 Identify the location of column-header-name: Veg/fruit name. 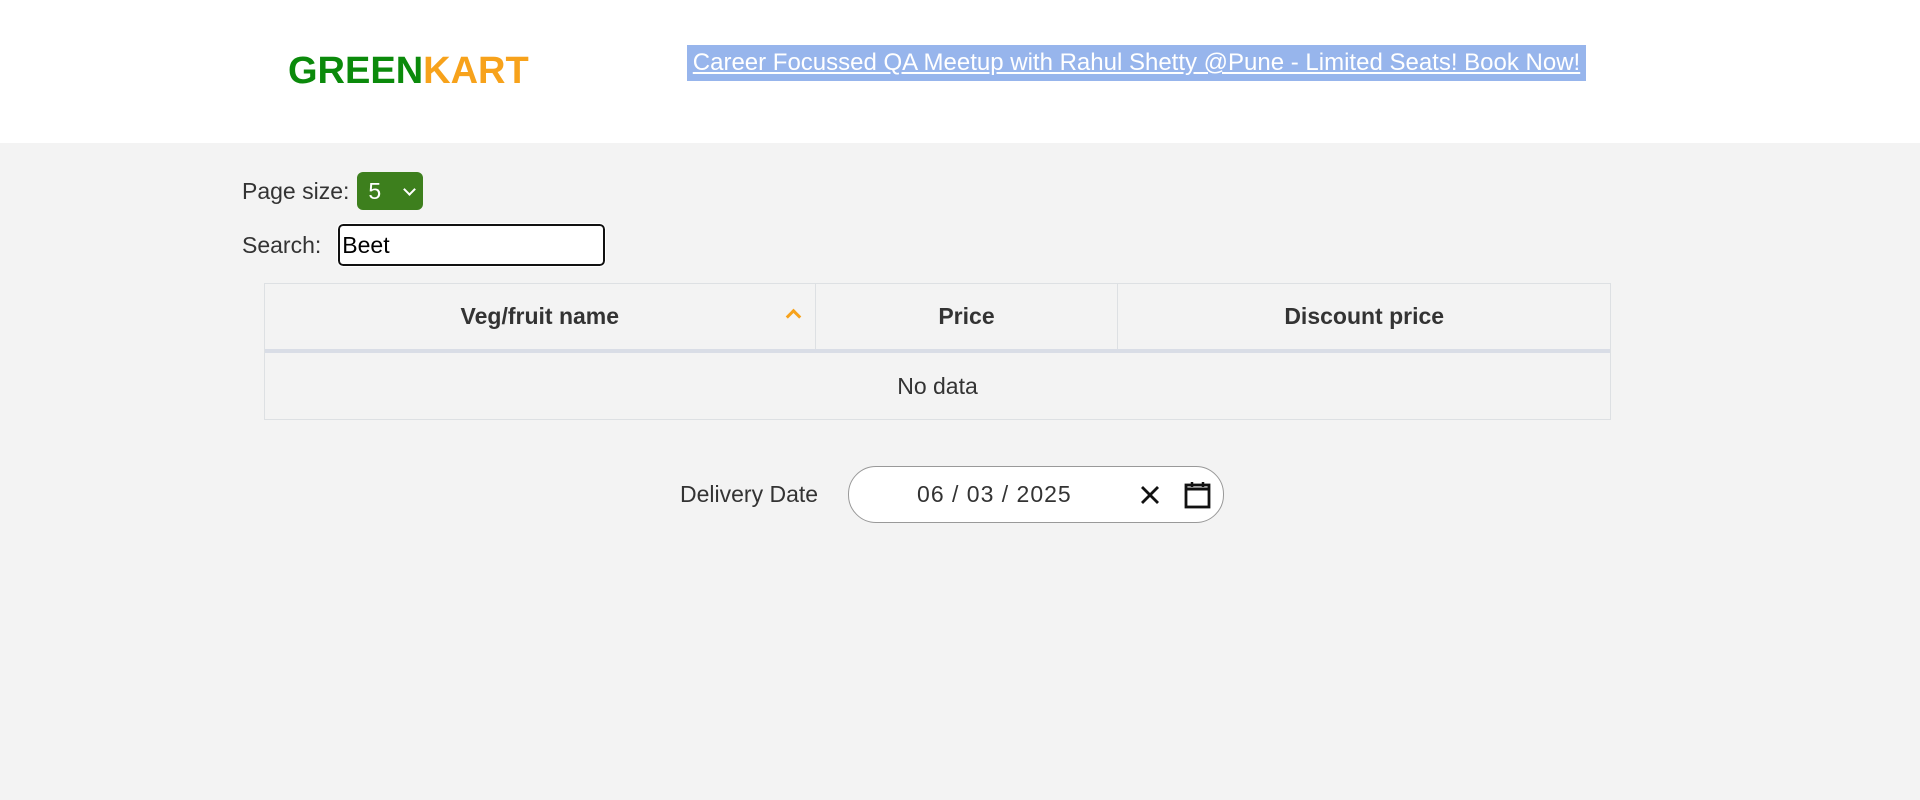
(540, 316).